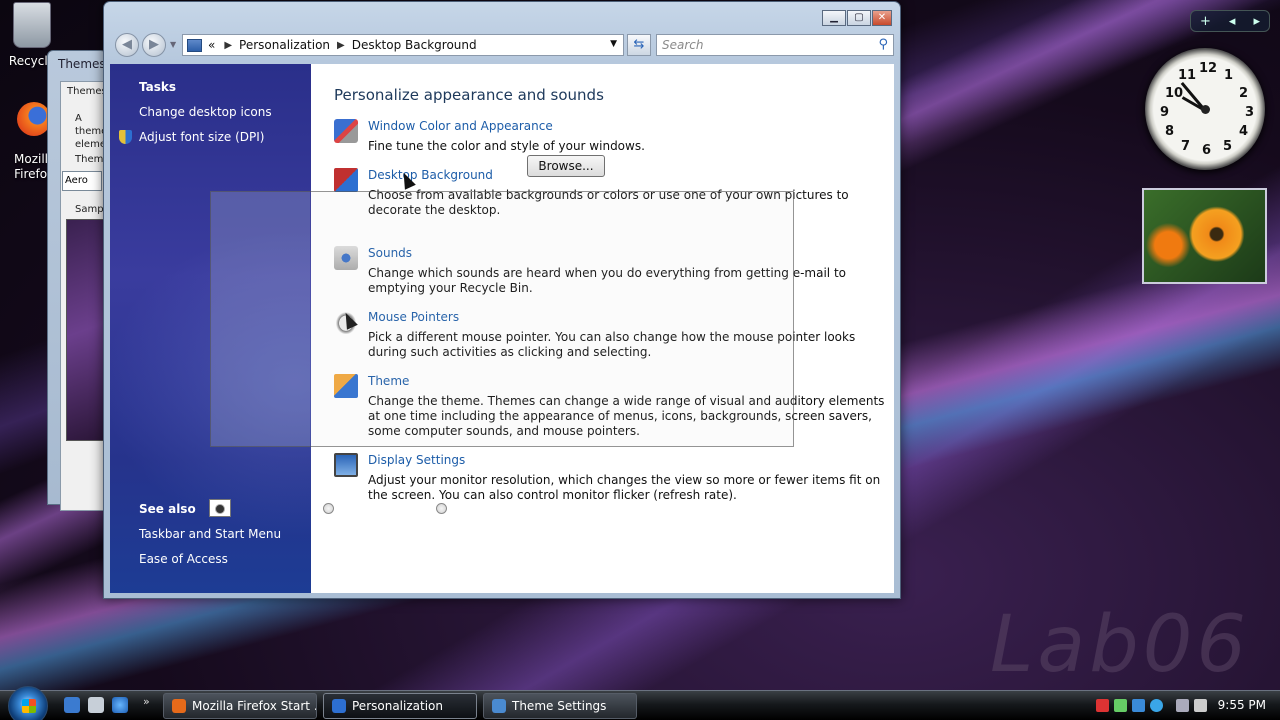 This screenshot has width=1280, height=720. What do you see at coordinates (1138, 705) in the screenshot?
I see `tray-app-icon` at bounding box center [1138, 705].